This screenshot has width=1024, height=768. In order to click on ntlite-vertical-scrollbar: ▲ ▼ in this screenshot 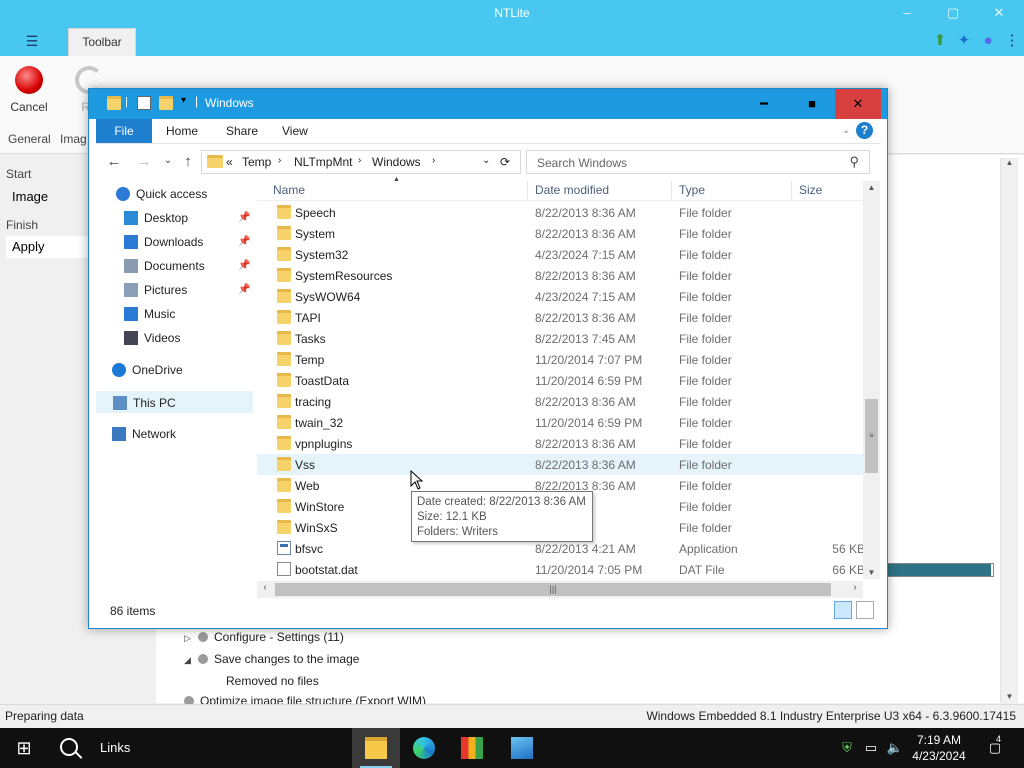, I will do `click(1009, 430)`.